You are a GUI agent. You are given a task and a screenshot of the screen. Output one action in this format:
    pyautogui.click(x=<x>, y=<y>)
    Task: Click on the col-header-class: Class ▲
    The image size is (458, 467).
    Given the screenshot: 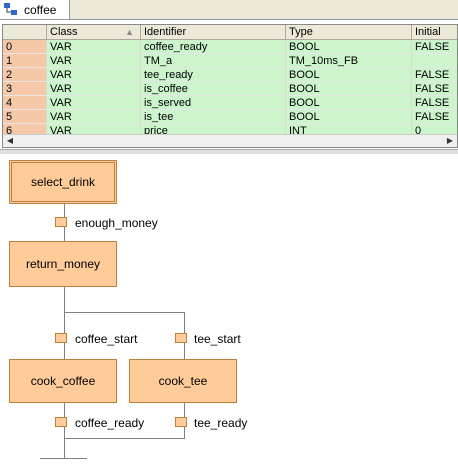 What is the action you would take?
    pyautogui.click(x=94, y=32)
    